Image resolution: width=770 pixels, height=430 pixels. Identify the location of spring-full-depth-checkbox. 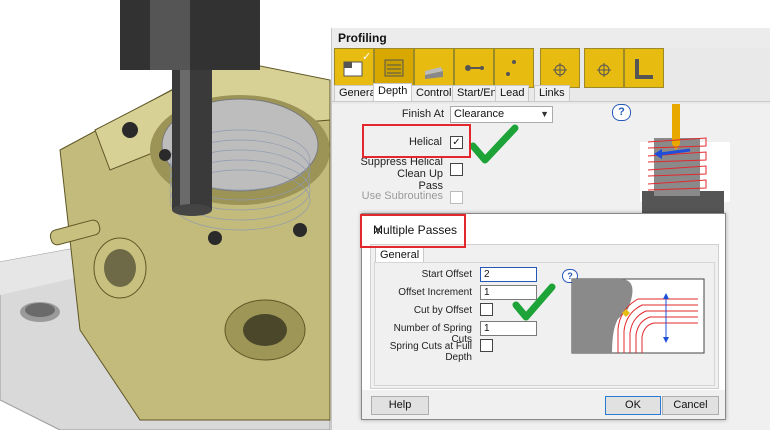
(486, 345).